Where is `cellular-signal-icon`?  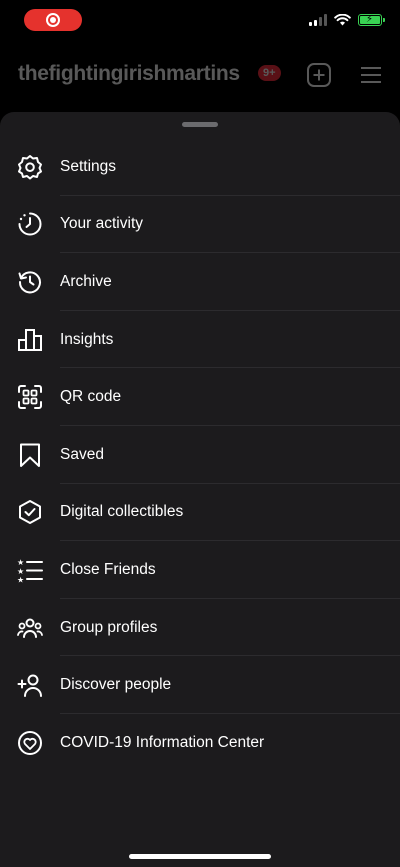
cellular-signal-icon is located at coordinates (318, 20).